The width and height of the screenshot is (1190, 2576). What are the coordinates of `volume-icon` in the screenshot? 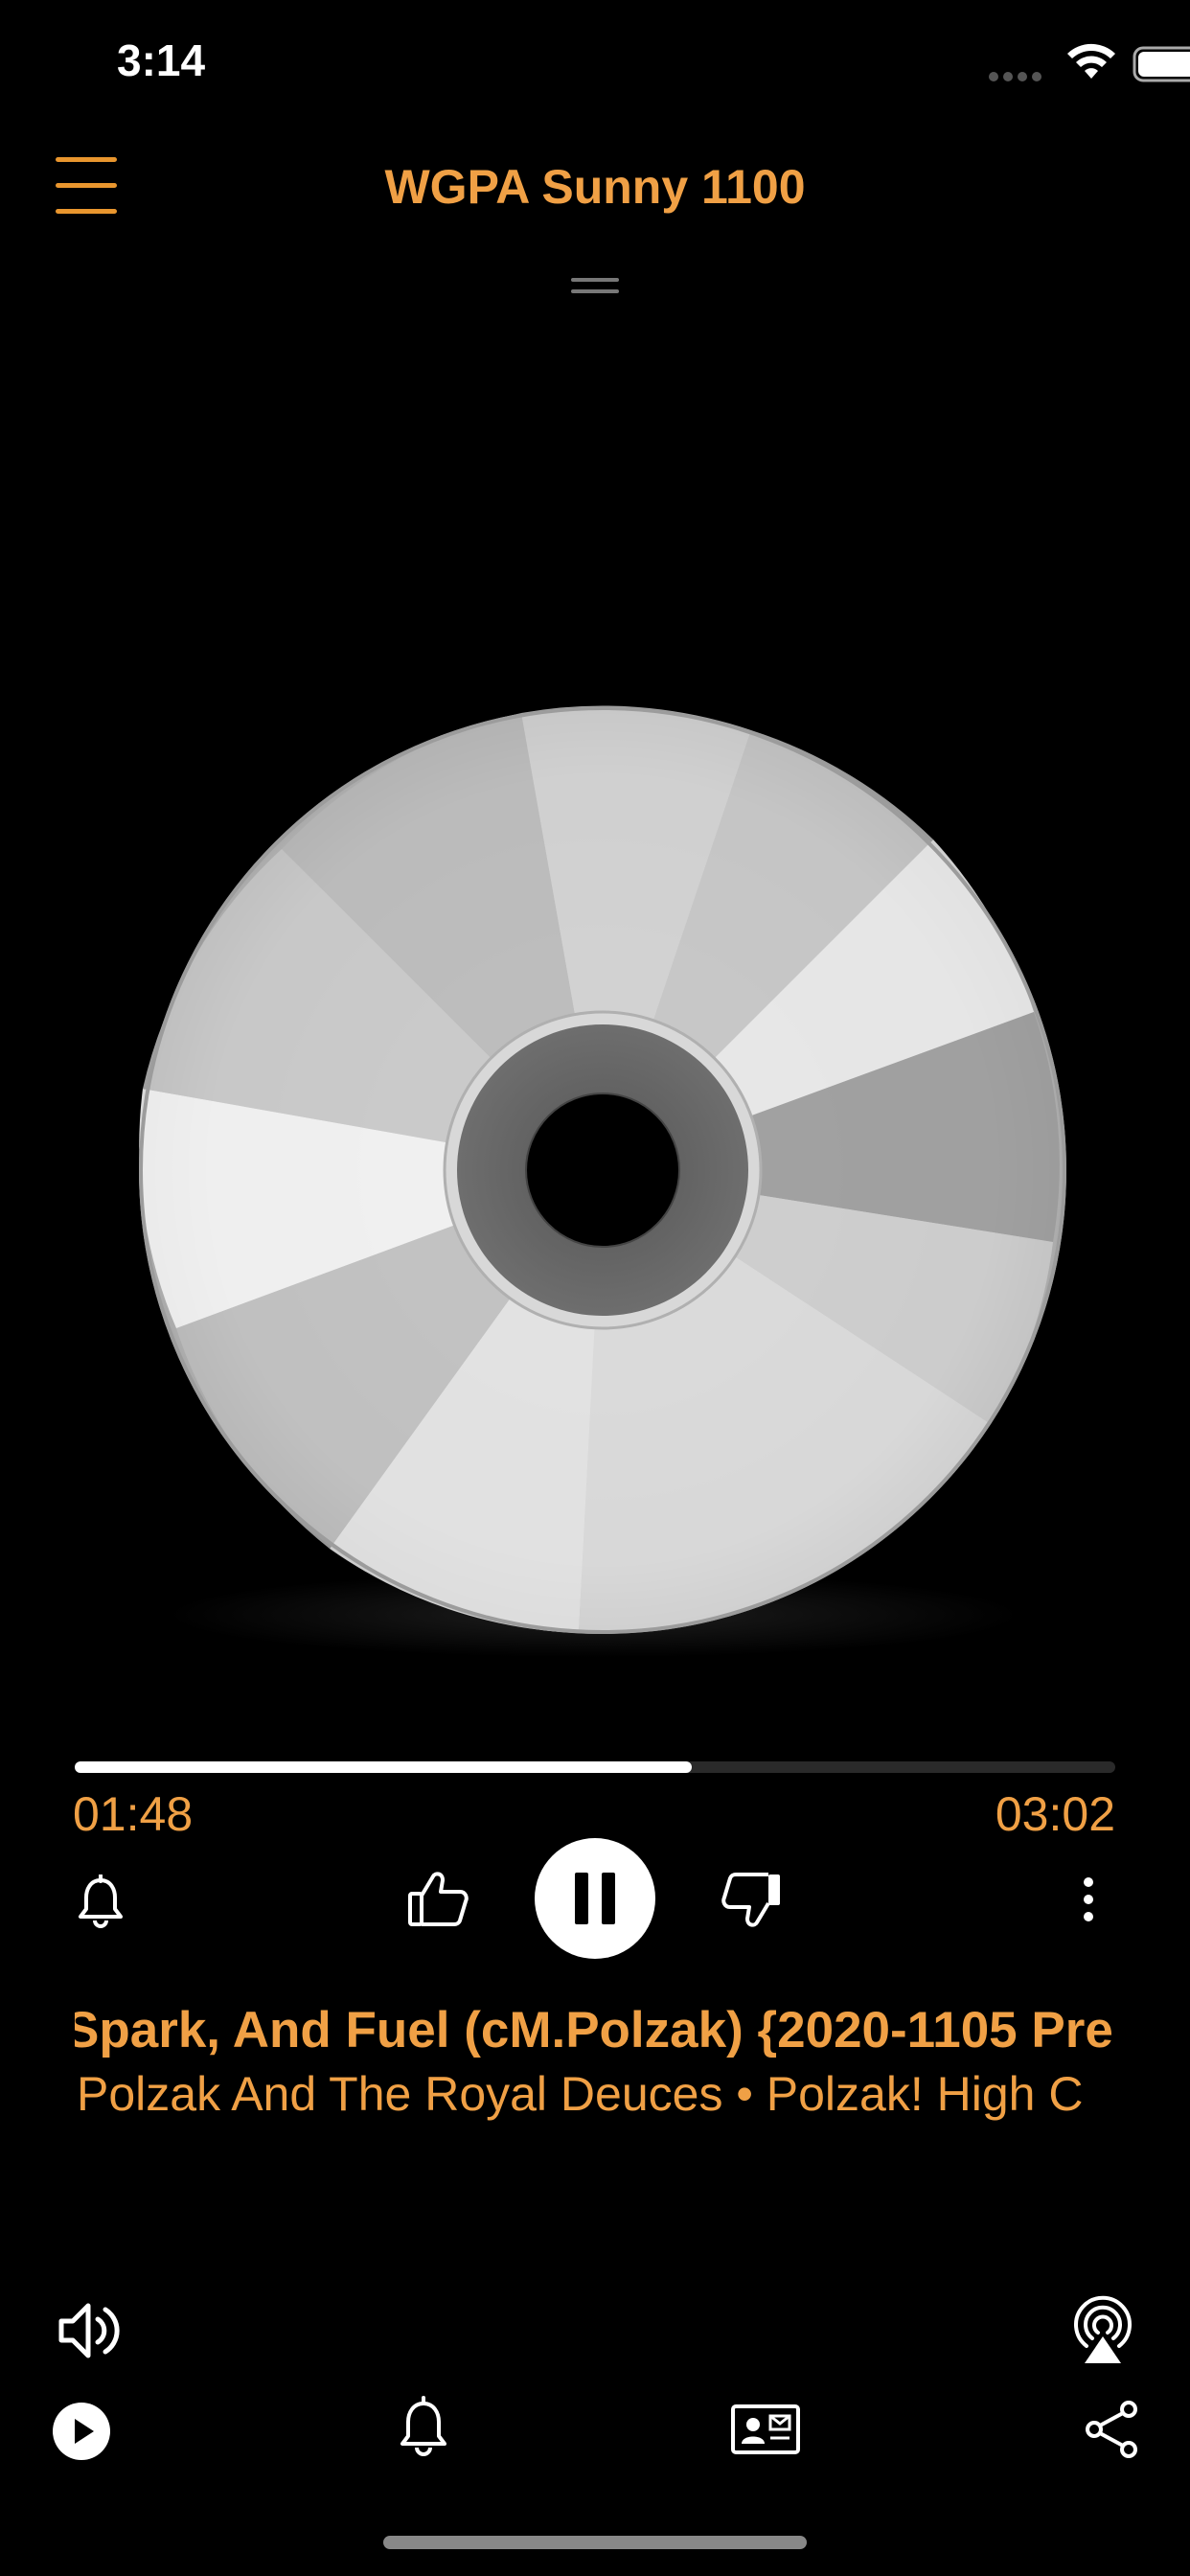 It's located at (91, 2330).